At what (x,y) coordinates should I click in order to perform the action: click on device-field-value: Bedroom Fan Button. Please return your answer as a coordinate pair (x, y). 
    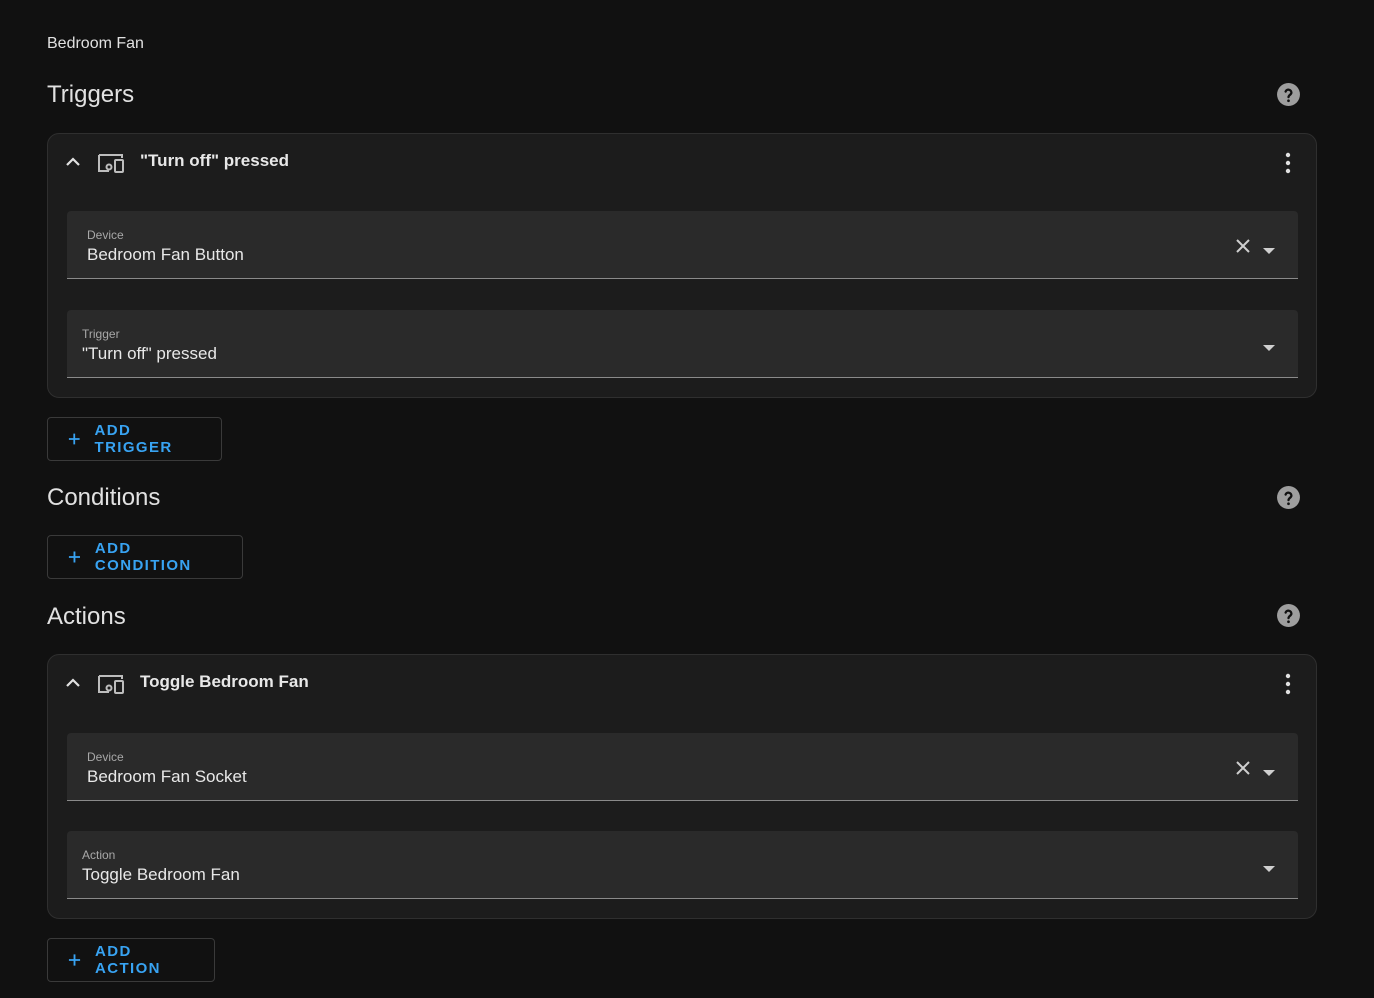
    Looking at the image, I should click on (165, 254).